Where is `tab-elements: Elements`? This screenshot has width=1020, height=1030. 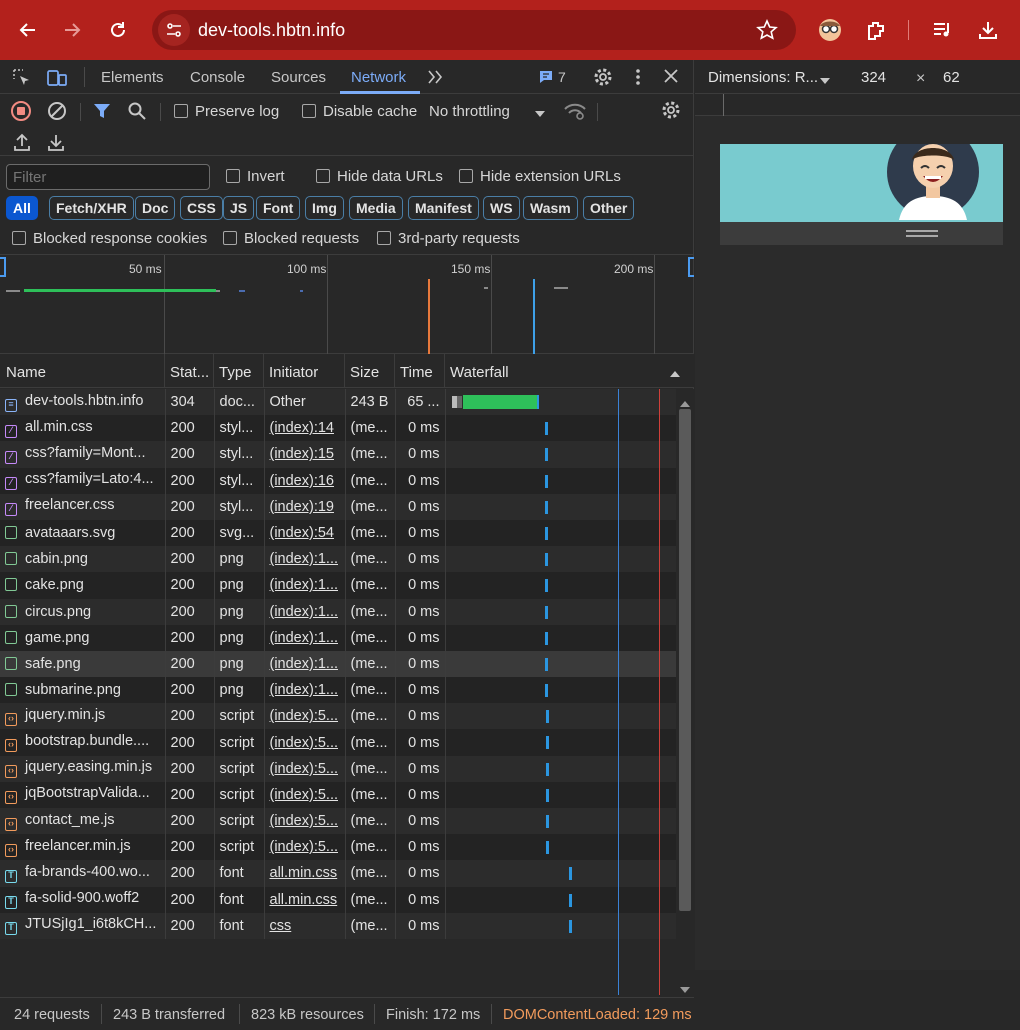
tab-elements: Elements is located at coordinates (132, 77).